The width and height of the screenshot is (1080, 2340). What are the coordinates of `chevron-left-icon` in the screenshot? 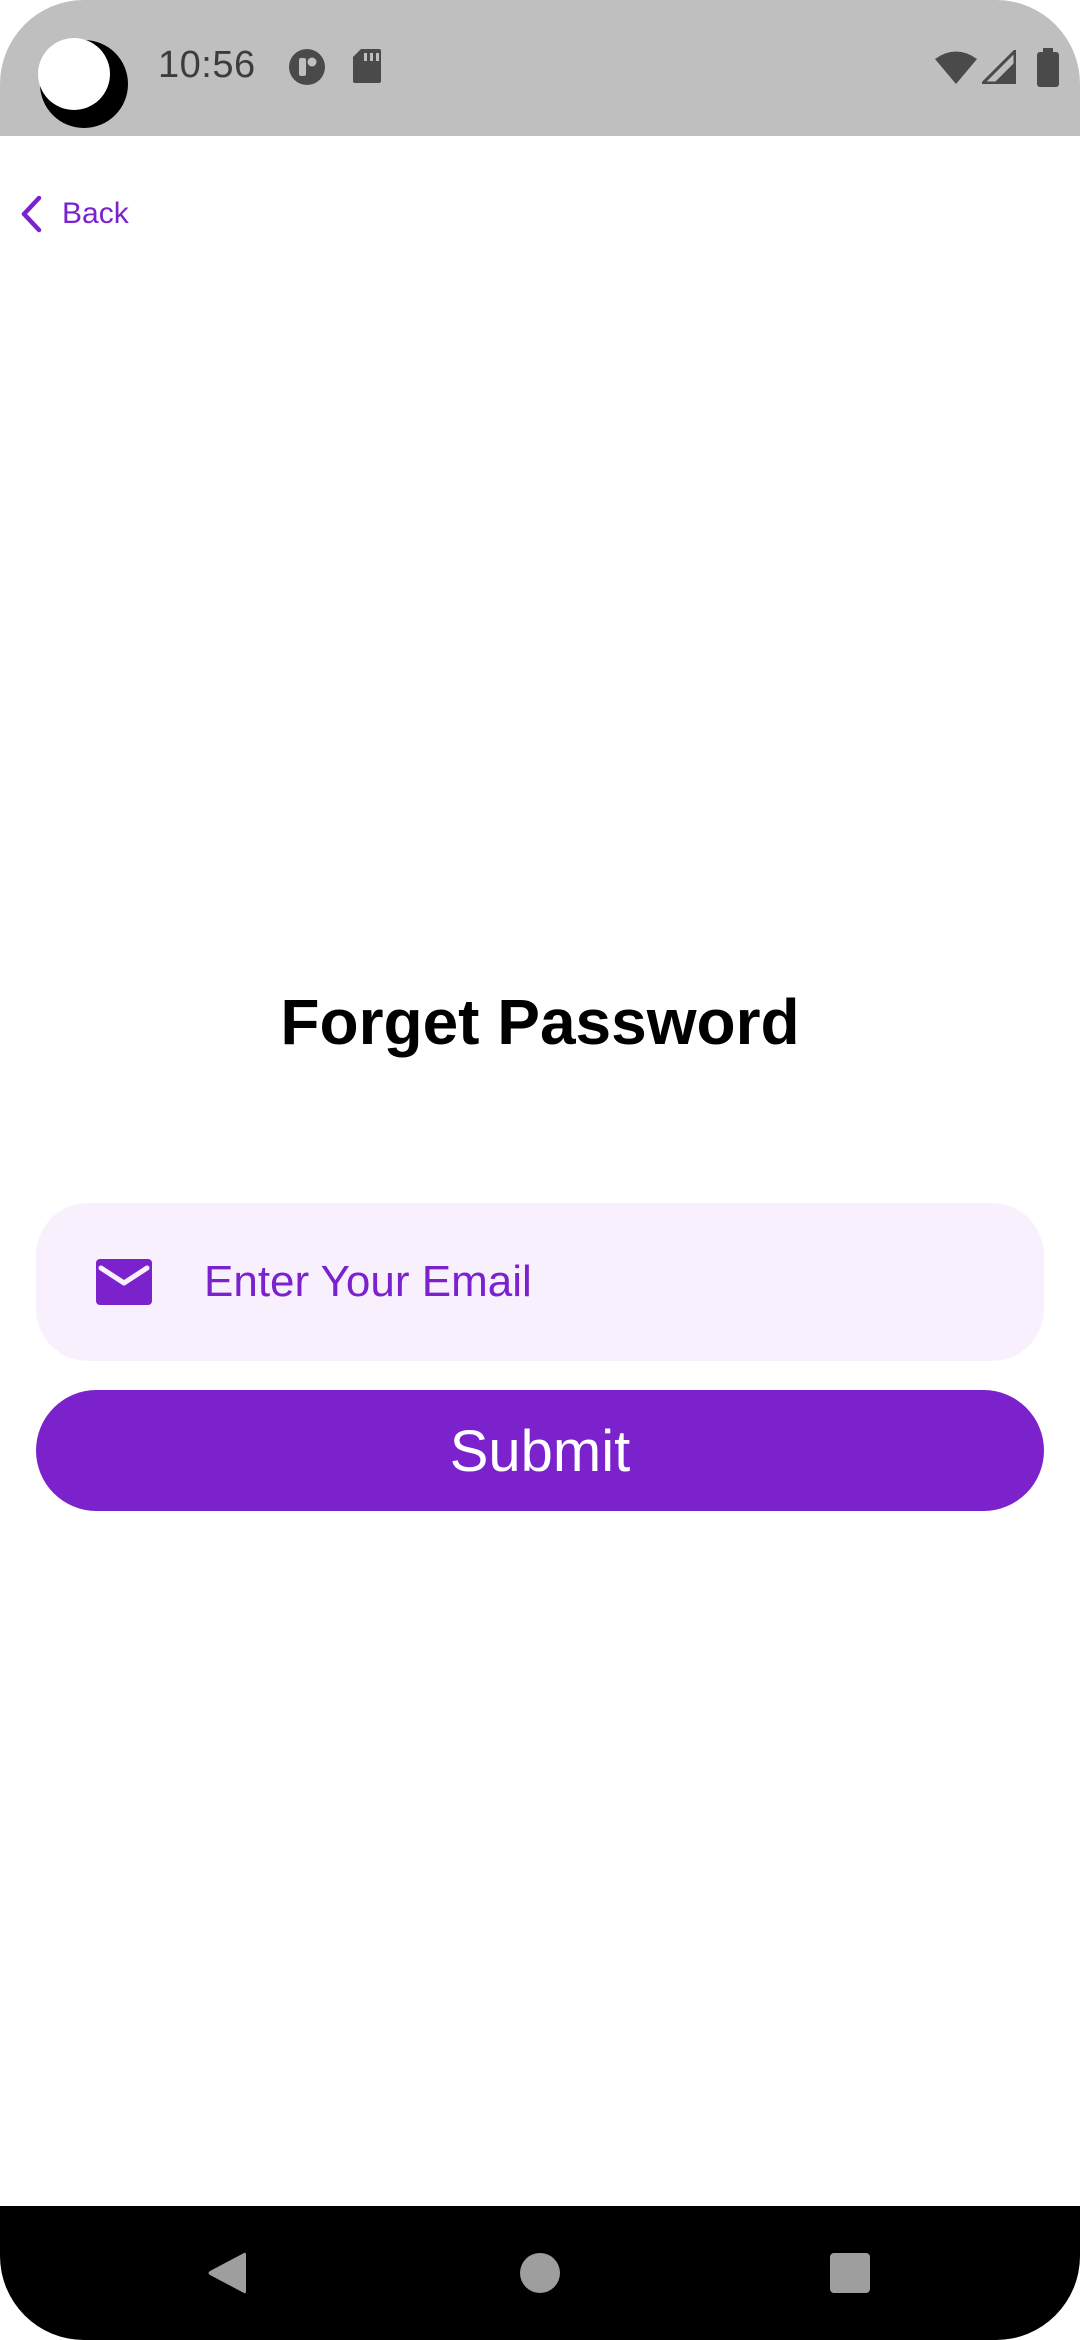 It's located at (31, 214).